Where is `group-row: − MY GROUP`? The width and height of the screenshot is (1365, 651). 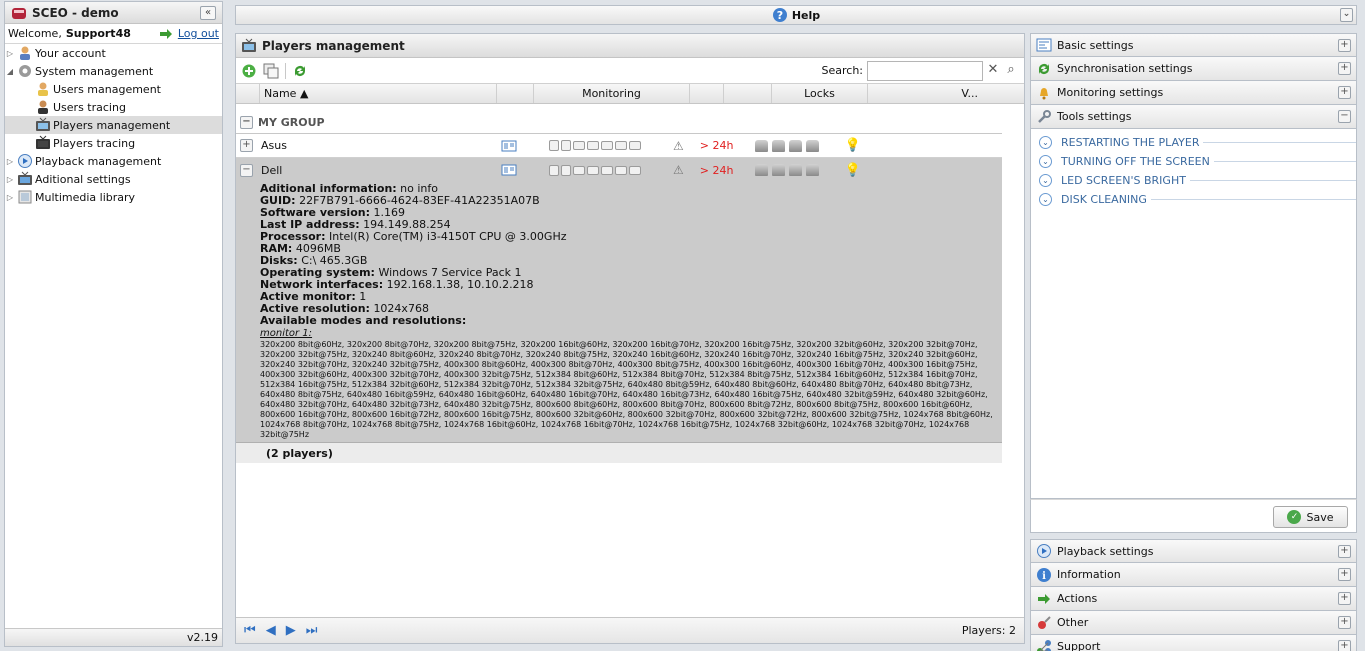 group-row: − MY GROUP is located at coordinates (619, 123).